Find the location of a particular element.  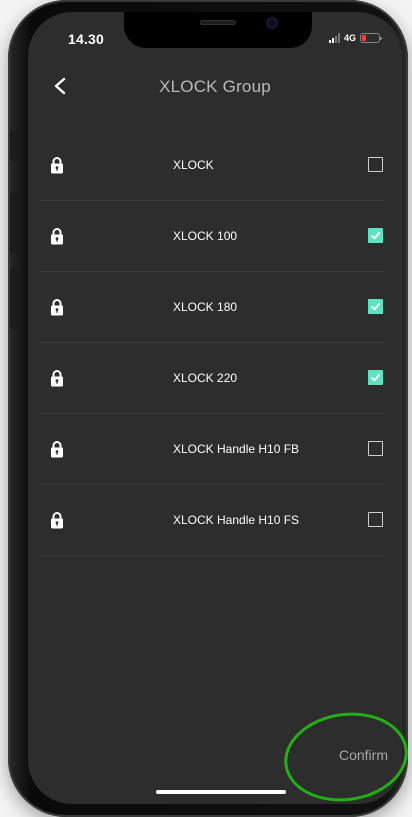

lock-list-item: XLOCK 180 is located at coordinates (212, 307).